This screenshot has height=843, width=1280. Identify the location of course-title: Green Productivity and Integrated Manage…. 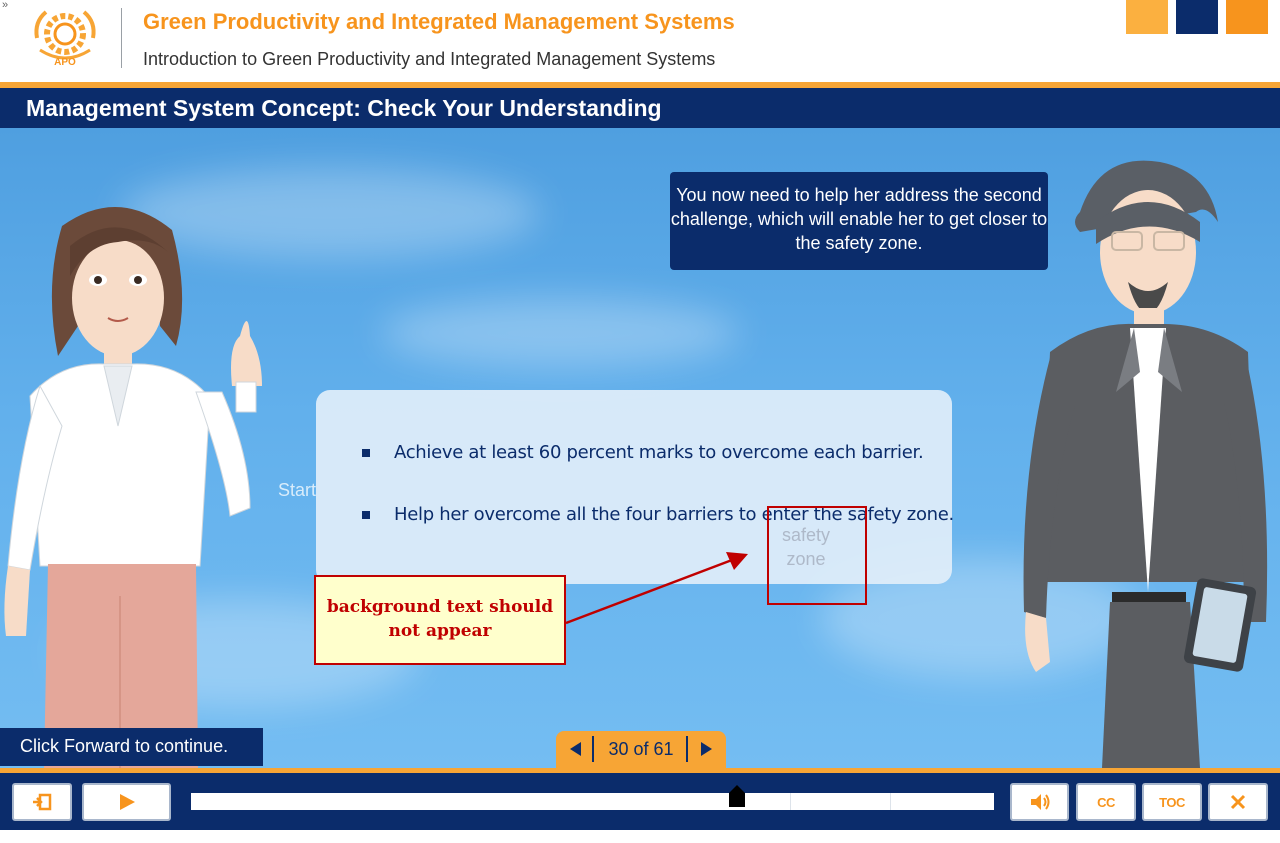
(439, 21).